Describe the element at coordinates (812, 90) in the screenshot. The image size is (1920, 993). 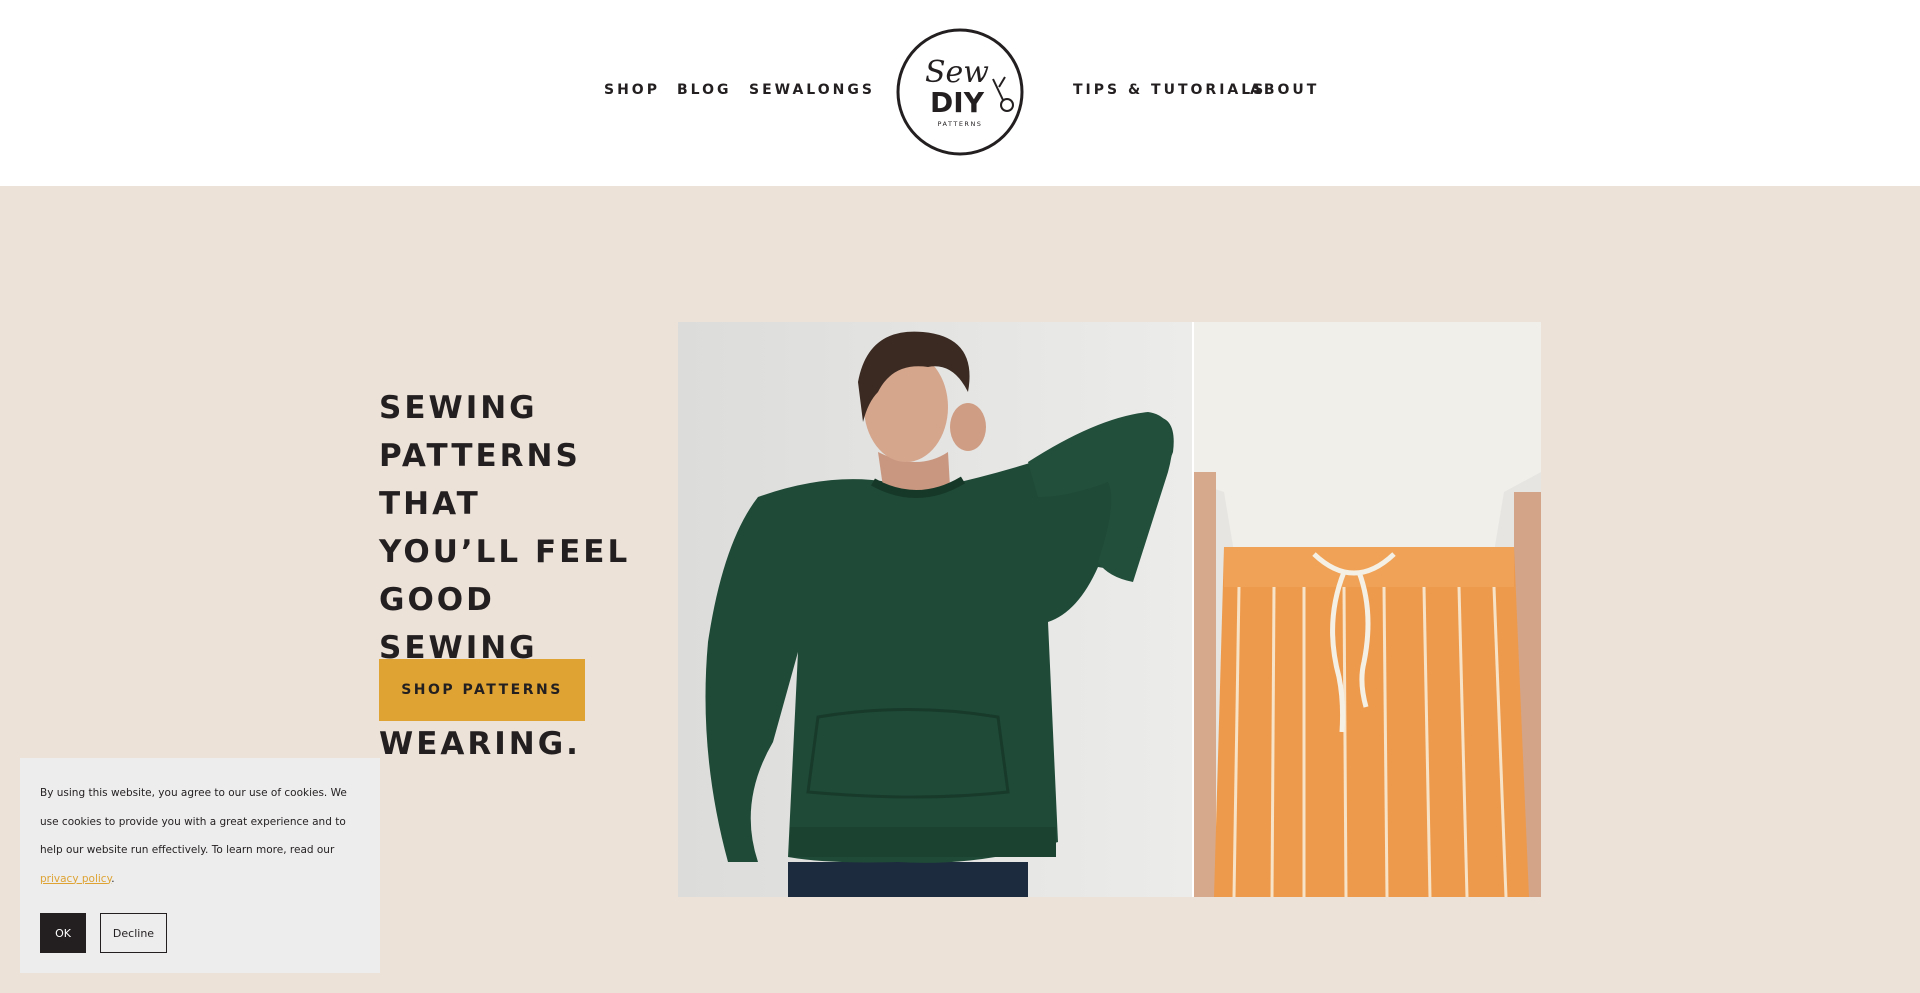
I see `nav-link-sewalongs: SEWALONGS` at that location.